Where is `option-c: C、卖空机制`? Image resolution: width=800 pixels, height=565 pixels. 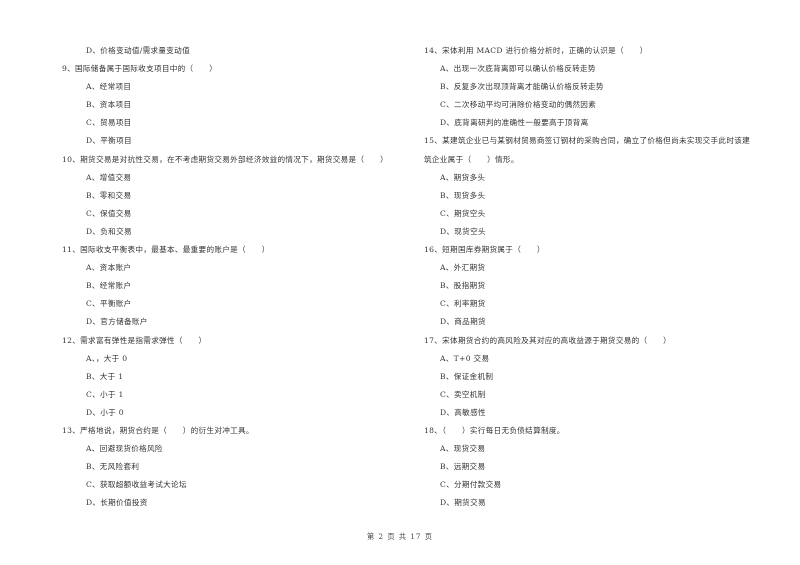 option-c: C、卖空机制 is located at coordinates (463, 394).